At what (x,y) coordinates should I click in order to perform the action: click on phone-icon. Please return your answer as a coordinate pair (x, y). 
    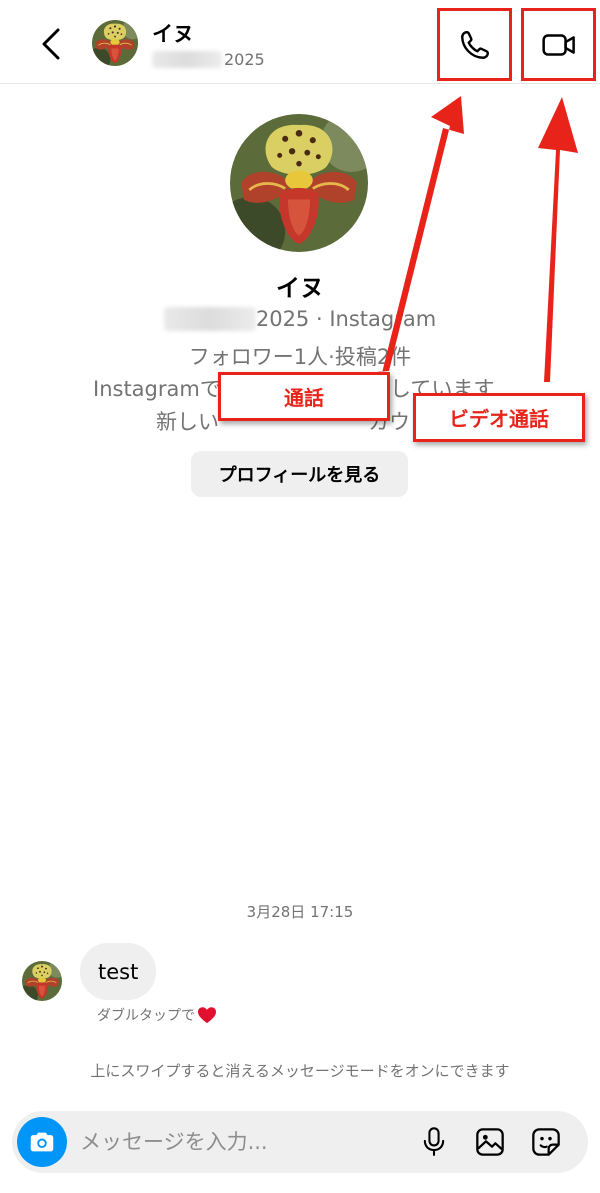
    Looking at the image, I should click on (474, 44).